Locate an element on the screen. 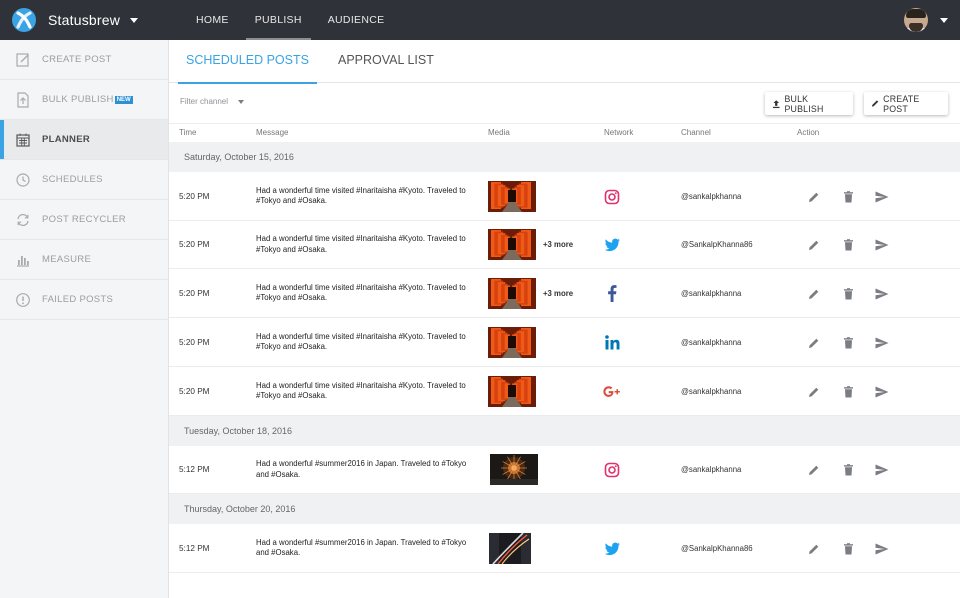 The height and width of the screenshot is (598, 960). create-post-button: CREATE POST is located at coordinates (906, 103).